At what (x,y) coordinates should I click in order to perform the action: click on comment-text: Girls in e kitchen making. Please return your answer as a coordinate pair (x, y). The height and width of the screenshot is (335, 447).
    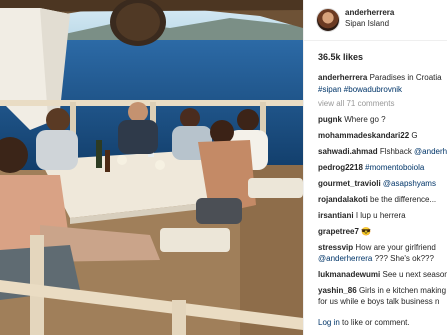
    Looking at the image, I should click on (402, 290).